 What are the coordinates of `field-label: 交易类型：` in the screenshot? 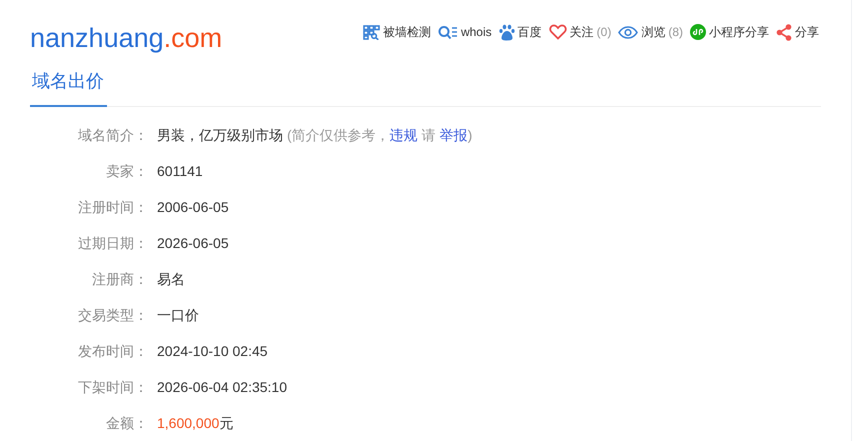 It's located at (113, 315).